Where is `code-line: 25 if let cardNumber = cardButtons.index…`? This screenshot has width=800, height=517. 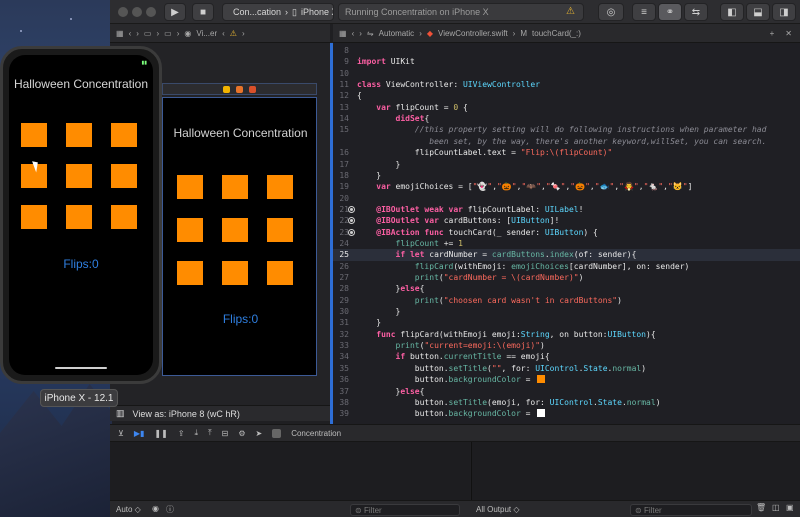
code-line: 25 if let cardNumber = cardButtons.index… is located at coordinates (566, 255).